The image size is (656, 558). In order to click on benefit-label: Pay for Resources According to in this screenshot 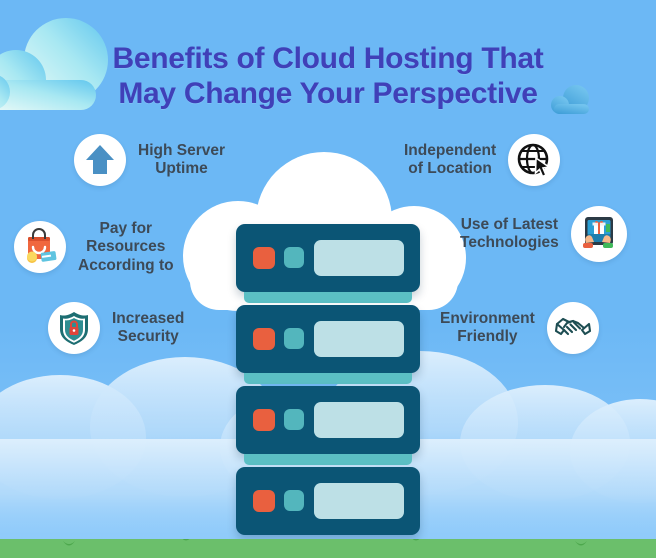, I will do `click(126, 247)`.